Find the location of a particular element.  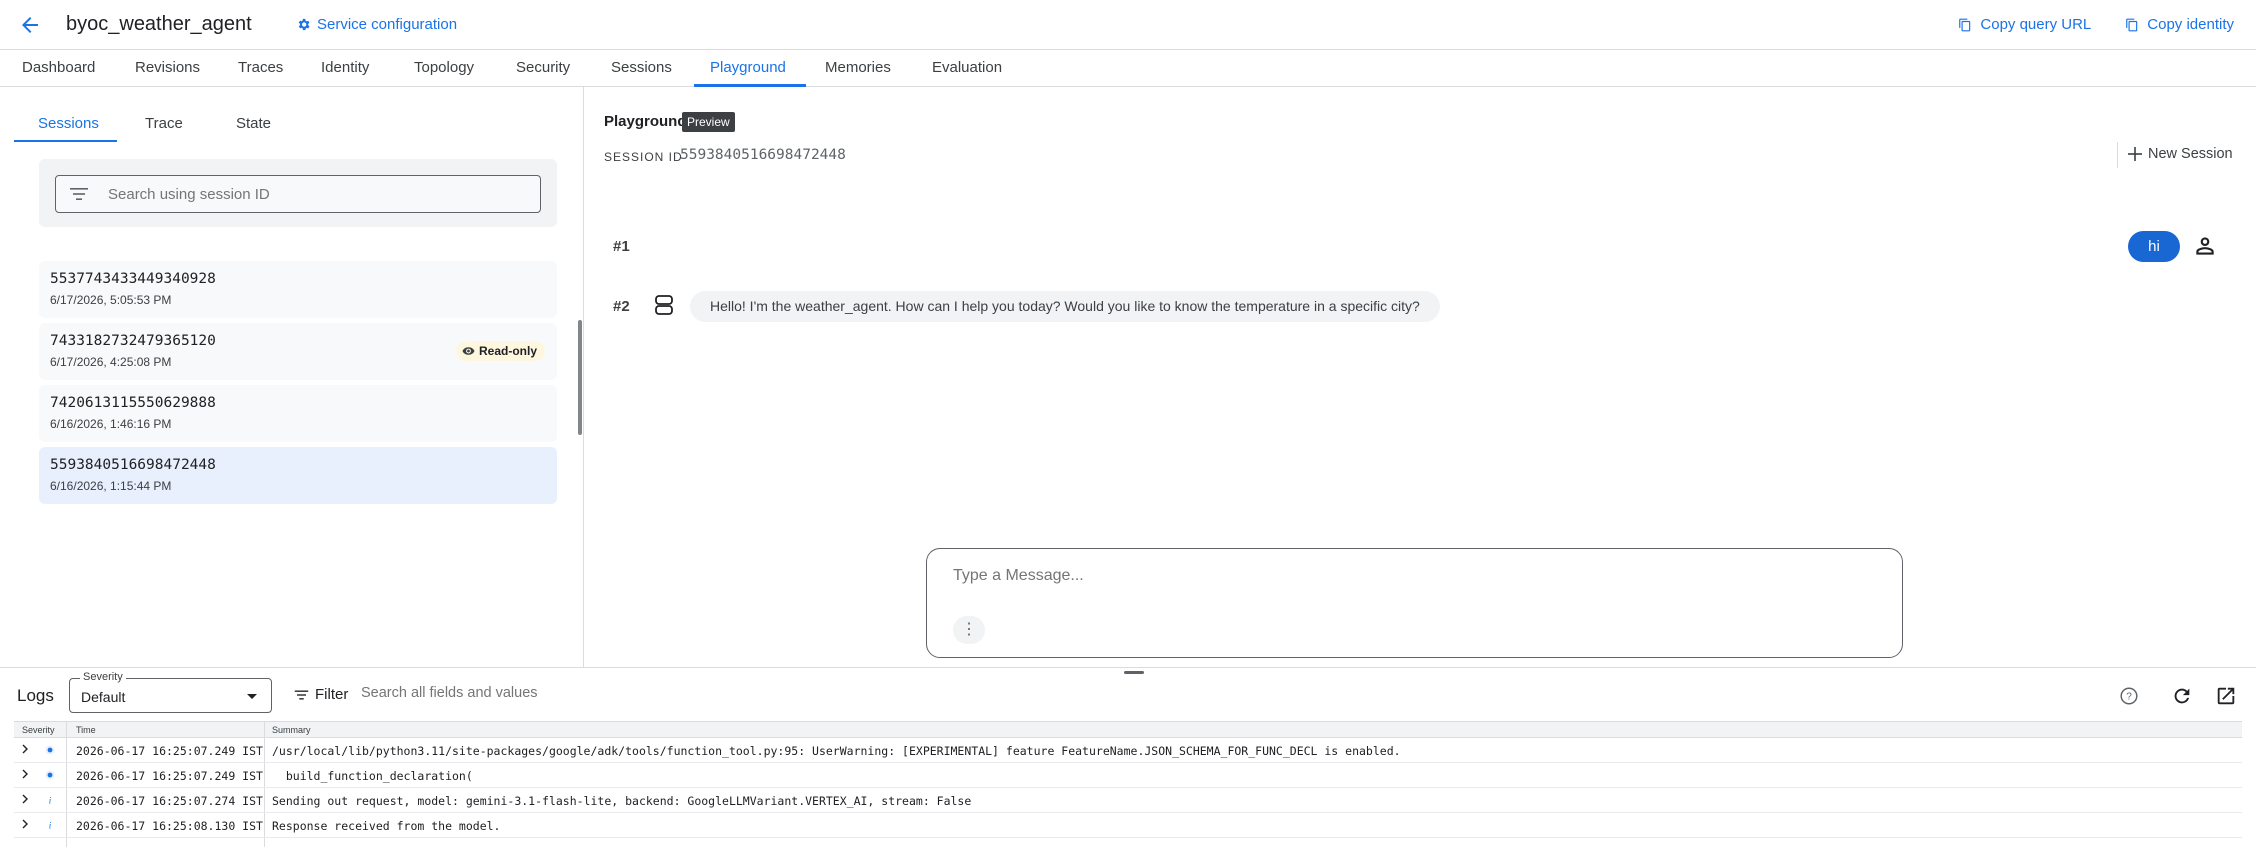

session-date: 6/16/2026, 1:46:16 PM is located at coordinates (111, 424).